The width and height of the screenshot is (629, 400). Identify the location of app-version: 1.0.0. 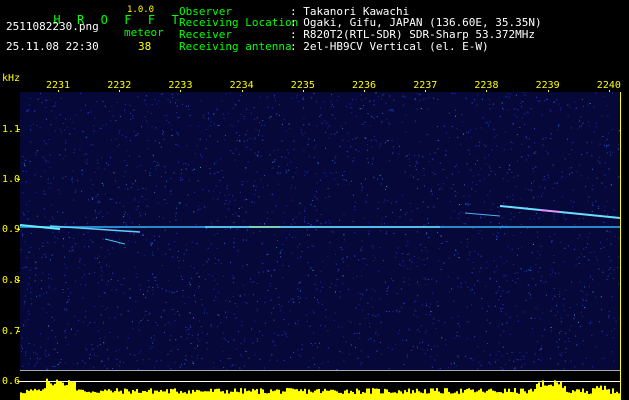
(141, 10).